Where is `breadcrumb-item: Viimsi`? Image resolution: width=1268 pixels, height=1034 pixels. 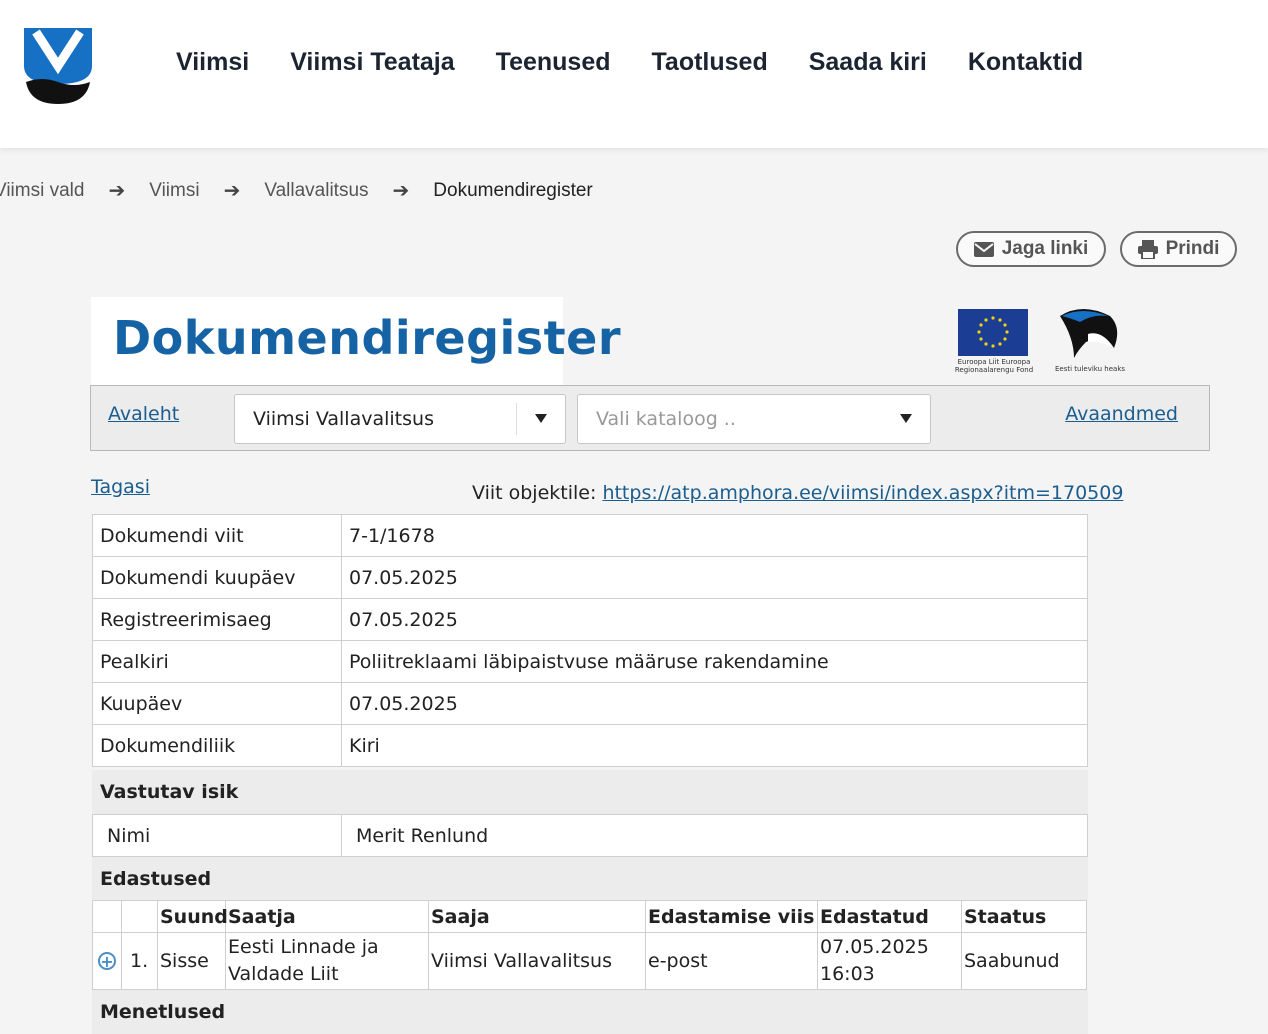 breadcrumb-item: Viimsi is located at coordinates (174, 191).